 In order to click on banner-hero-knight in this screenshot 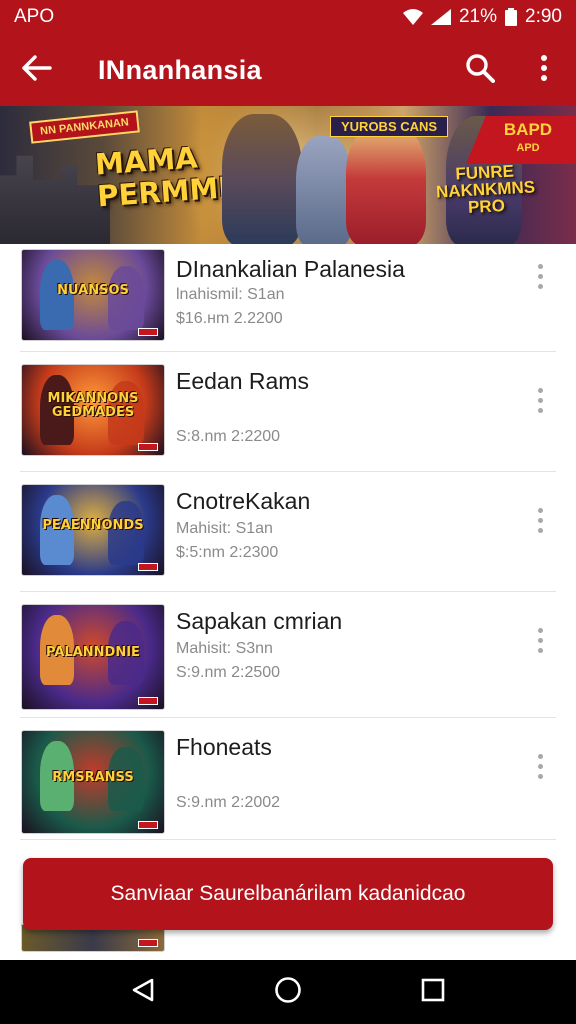, I will do `click(324, 190)`.